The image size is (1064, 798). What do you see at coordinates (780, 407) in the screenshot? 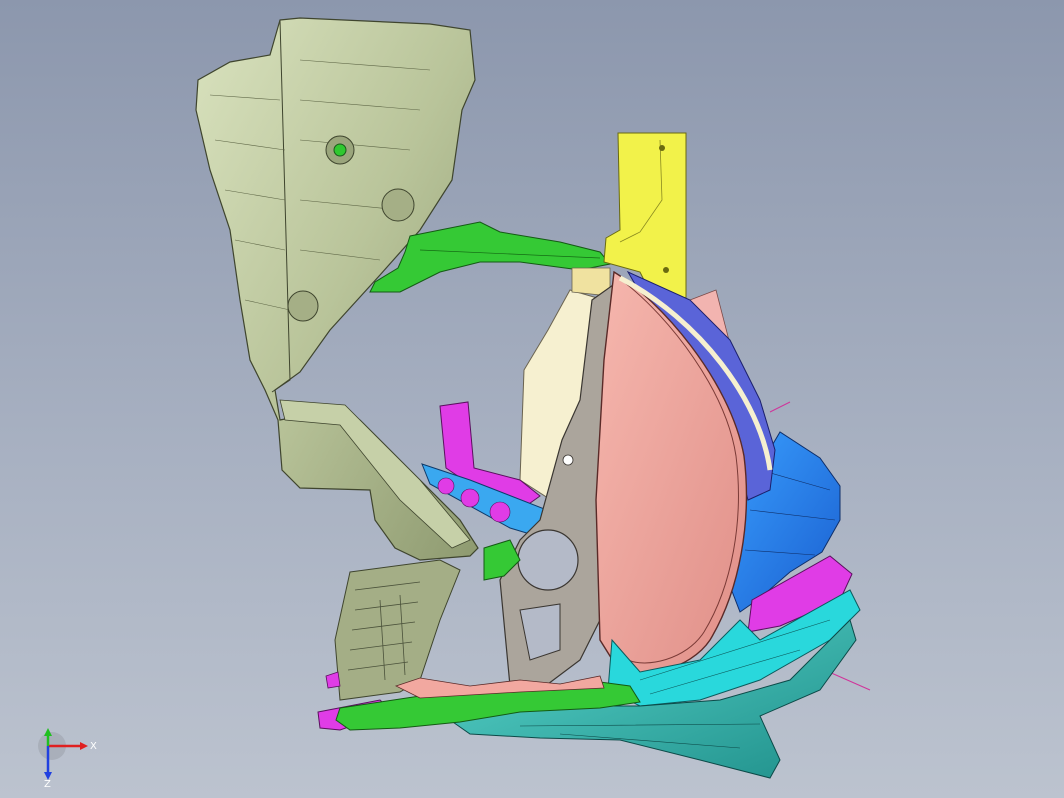
I see `construction-line` at bounding box center [780, 407].